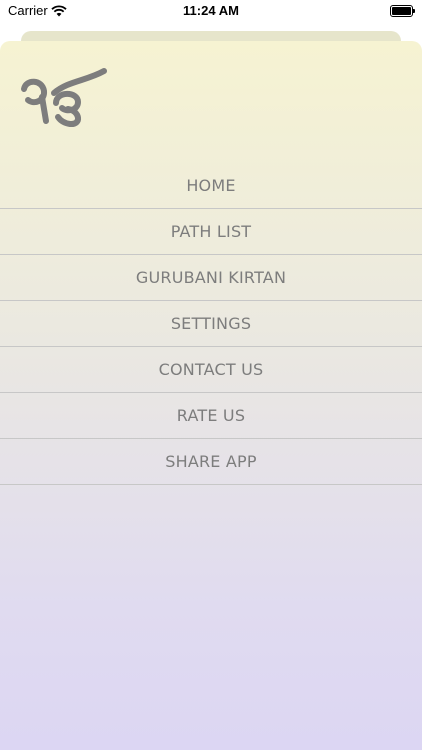 The width and height of the screenshot is (422, 750). I want to click on status-time: 11:24 AM, so click(211, 10).